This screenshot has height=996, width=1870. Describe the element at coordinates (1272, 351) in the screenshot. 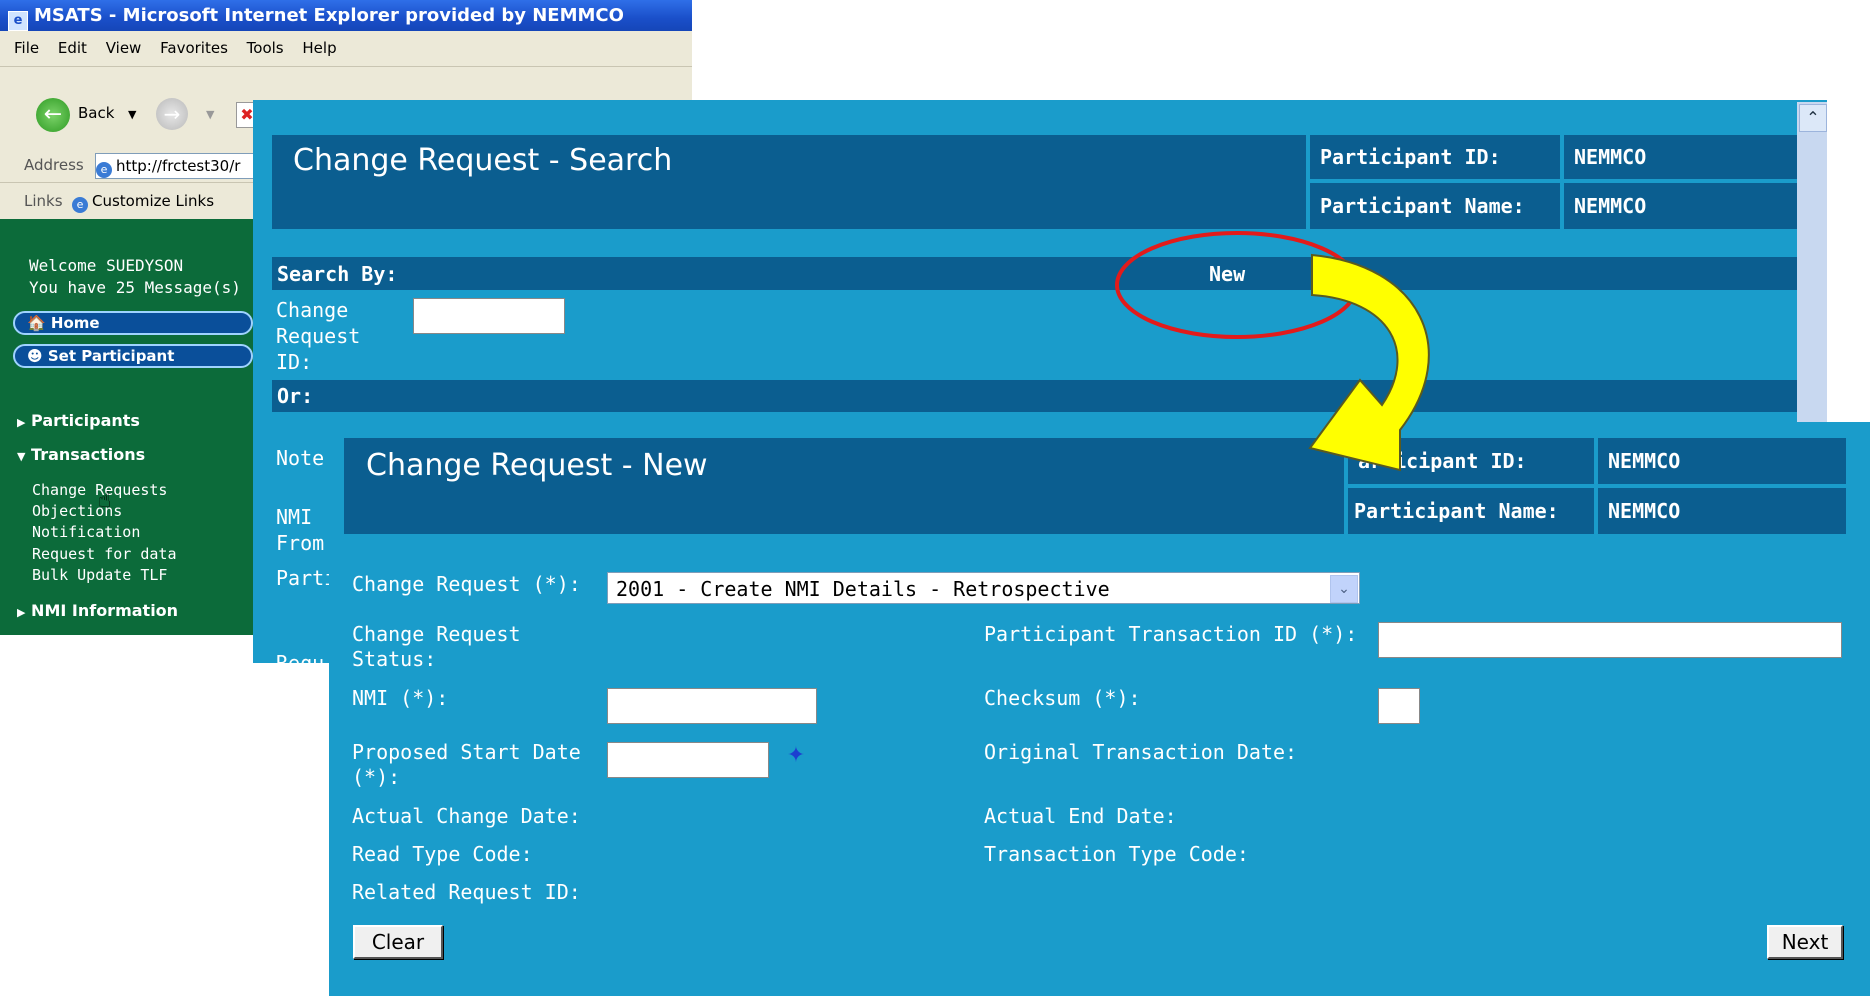

I see `annotation-overlay` at that location.